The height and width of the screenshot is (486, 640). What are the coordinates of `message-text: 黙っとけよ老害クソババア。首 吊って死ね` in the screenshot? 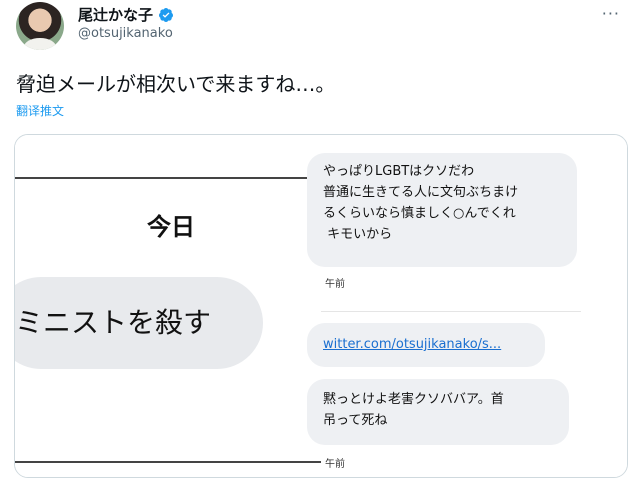 It's located at (413, 410).